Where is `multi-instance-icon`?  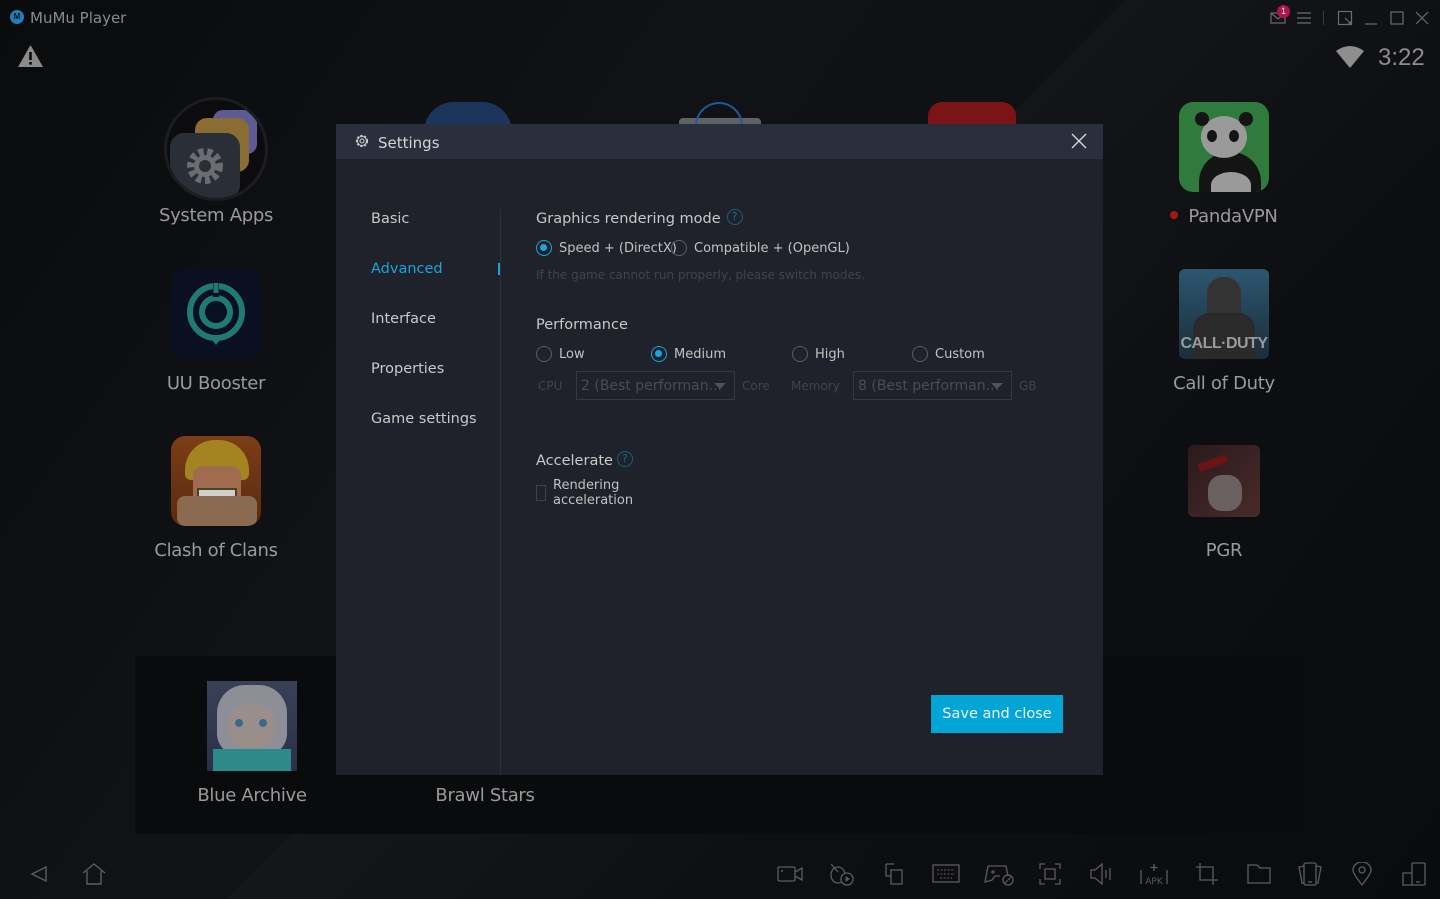 multi-instance-icon is located at coordinates (895, 874).